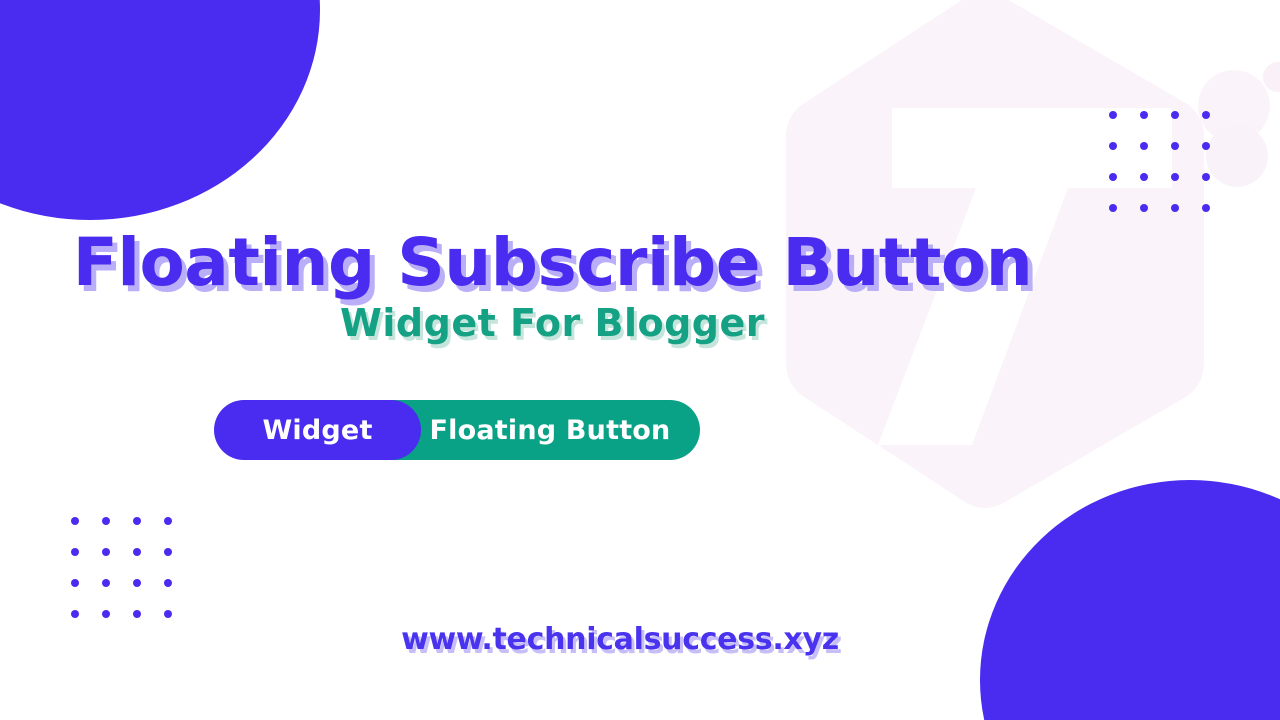  Describe the element at coordinates (121, 567) in the screenshot. I see `dot-grid-bottom-left` at that location.